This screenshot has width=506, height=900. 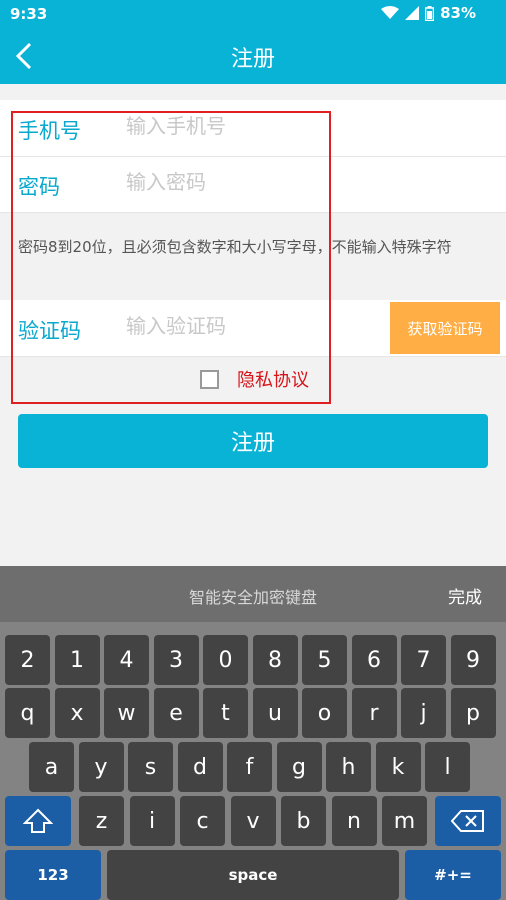 What do you see at coordinates (176, 660) in the screenshot?
I see `key-3: 3` at bounding box center [176, 660].